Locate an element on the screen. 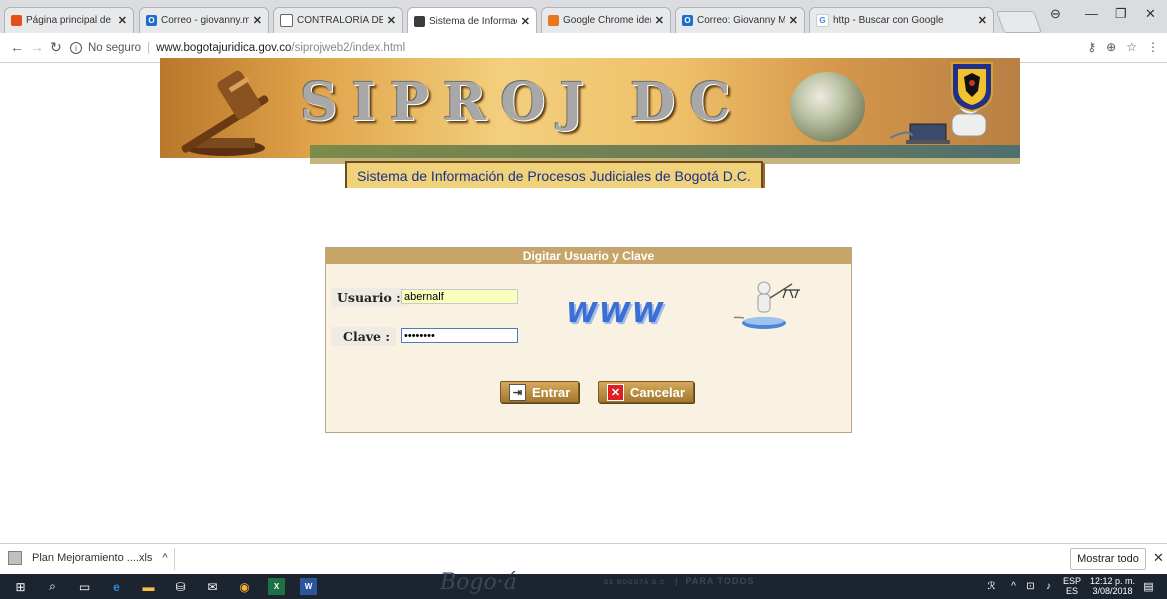 Image resolution: width=1167 pixels, height=599 pixels. back-icon: ← is located at coordinates (17, 47).